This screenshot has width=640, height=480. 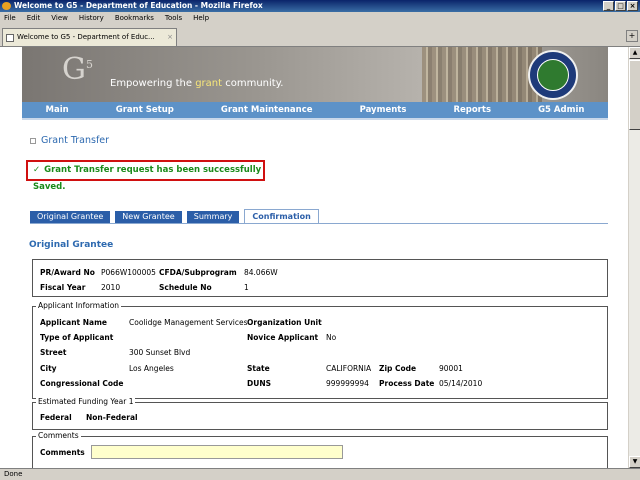 I want to click on menu-history: History, so click(x=91, y=18).